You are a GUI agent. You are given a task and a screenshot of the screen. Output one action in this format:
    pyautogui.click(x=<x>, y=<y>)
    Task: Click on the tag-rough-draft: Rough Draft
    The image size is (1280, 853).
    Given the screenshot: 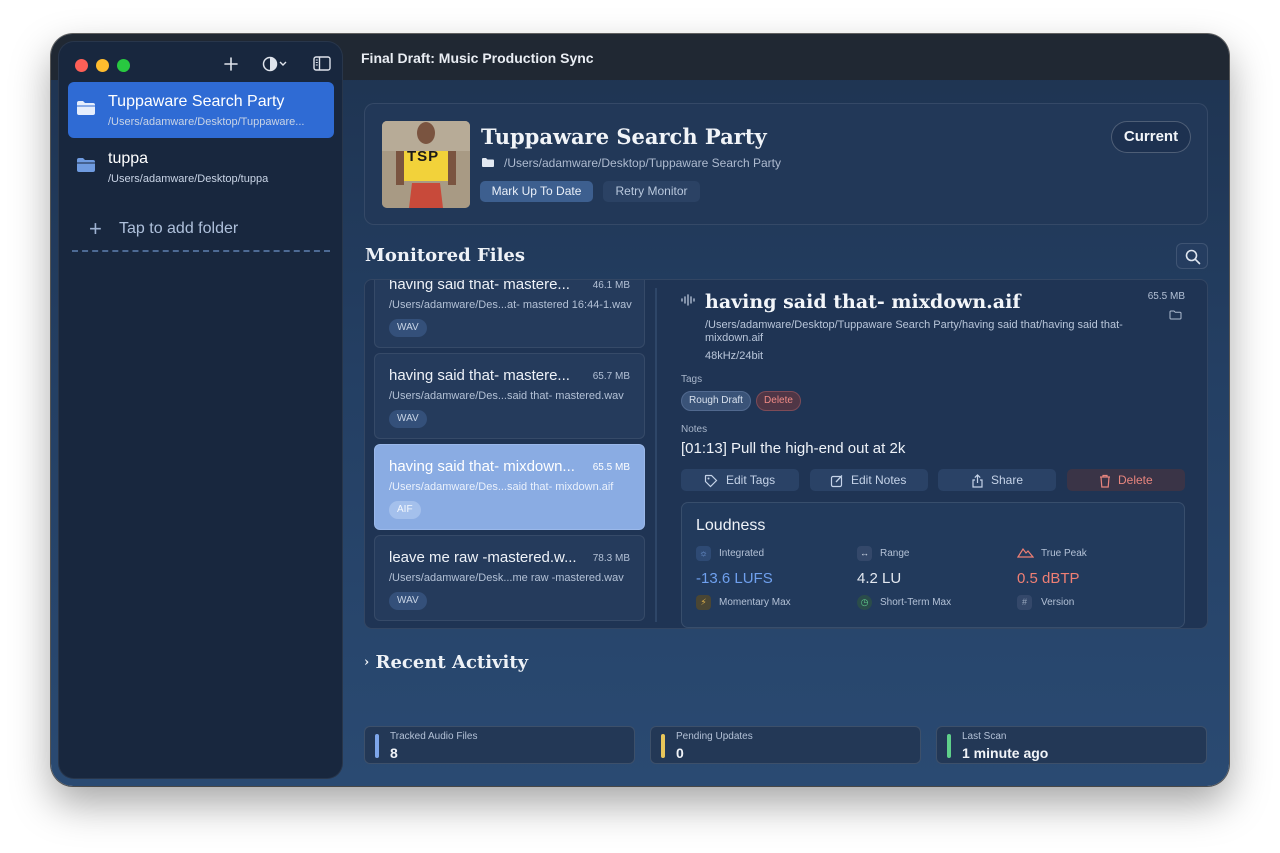 What is the action you would take?
    pyautogui.click(x=716, y=401)
    